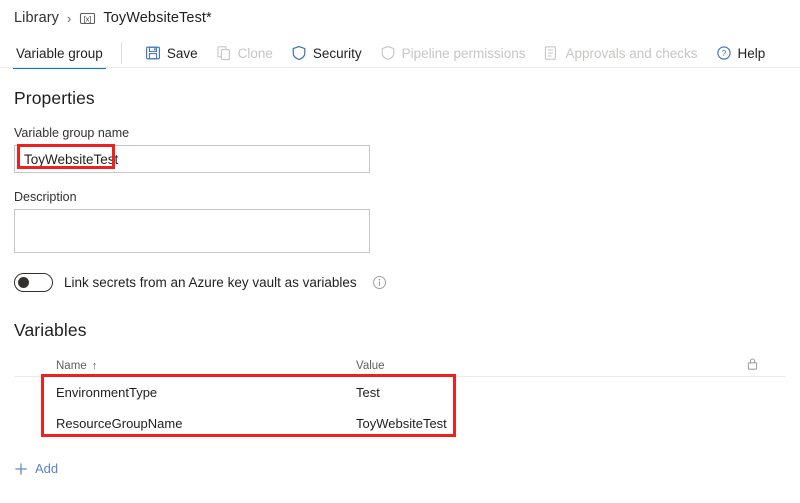 The image size is (800, 503). What do you see at coordinates (71, 159) in the screenshot?
I see `variable-group-name-value: ToyWebsiteTest` at bounding box center [71, 159].